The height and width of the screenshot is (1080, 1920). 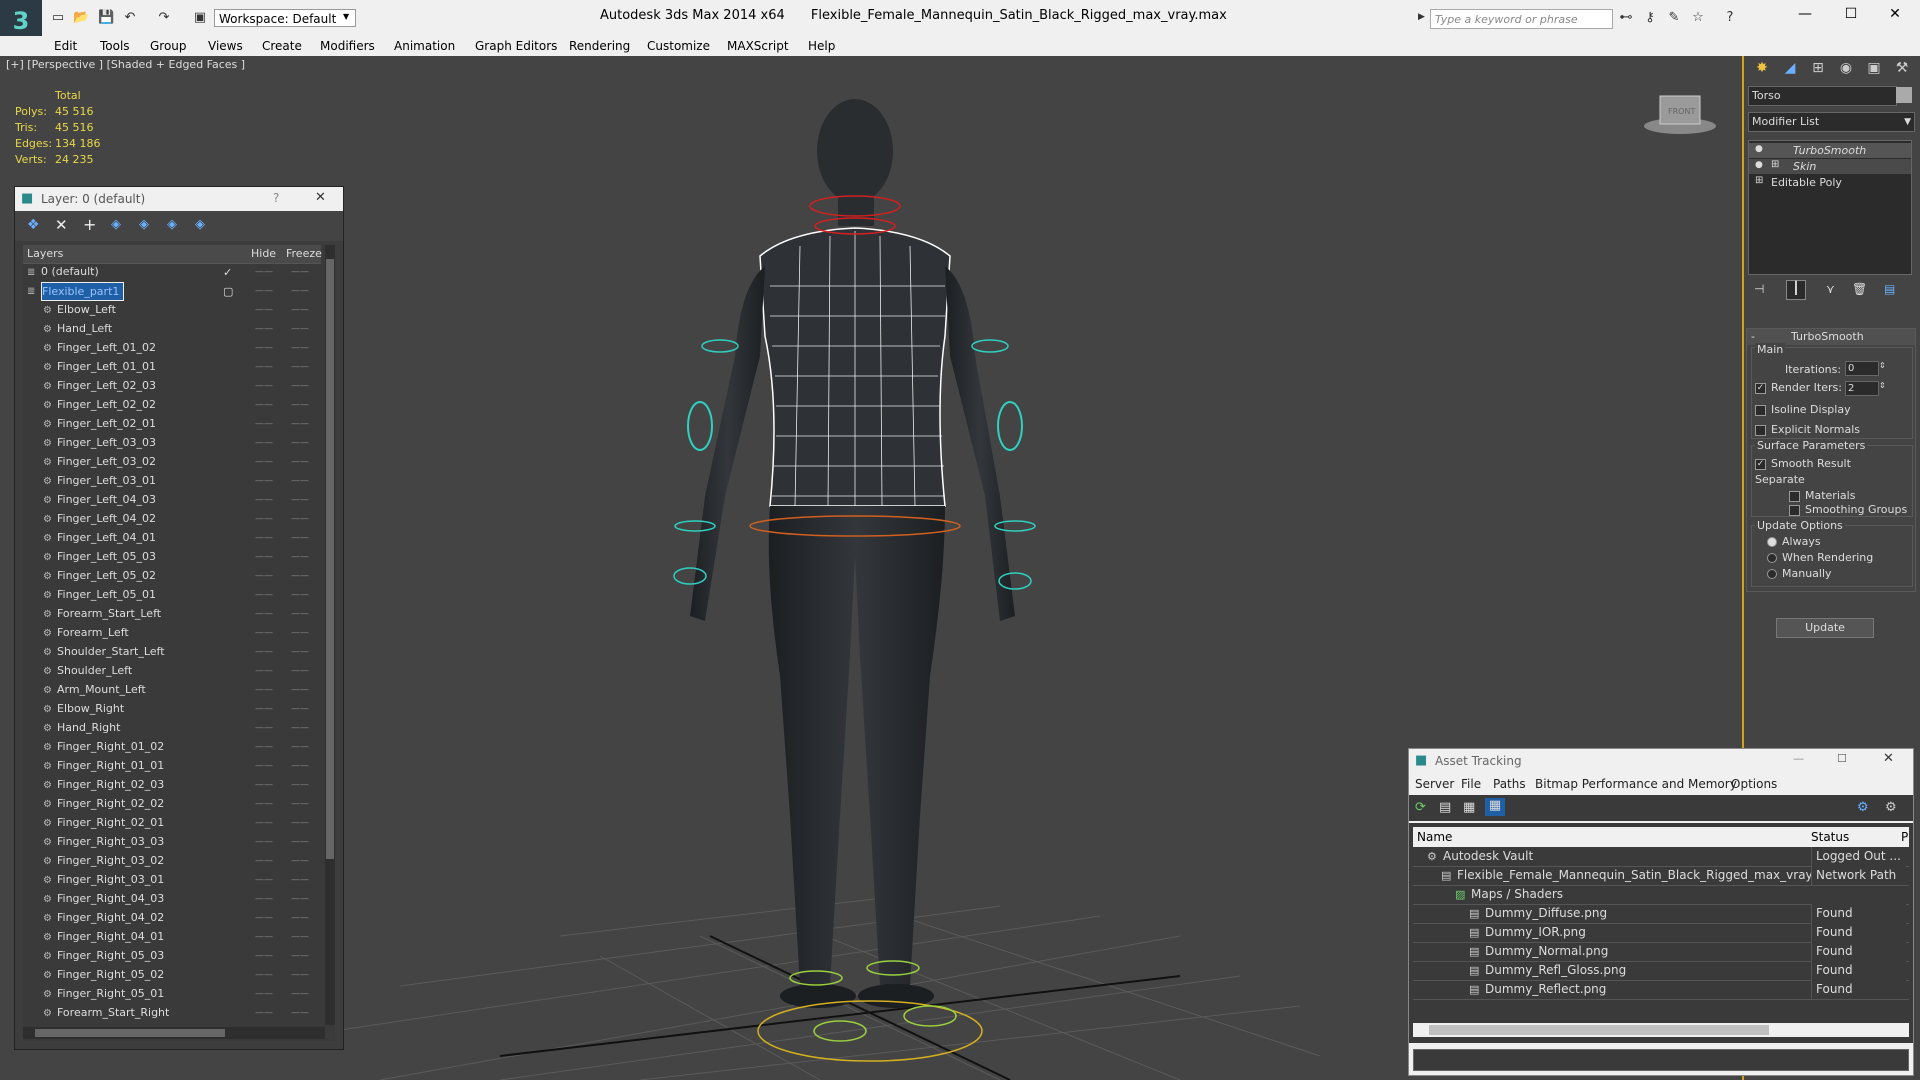 I want to click on viewcube: FRONT, so click(x=1680, y=114).